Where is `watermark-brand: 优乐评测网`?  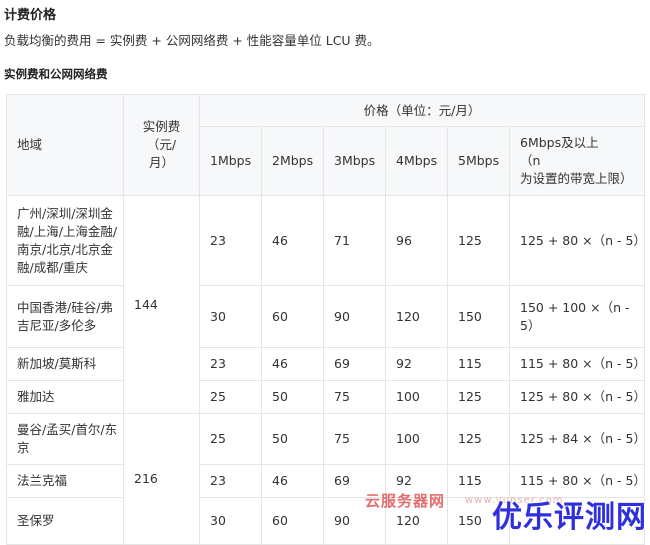 watermark-brand: 优乐评测网 is located at coordinates (569, 517).